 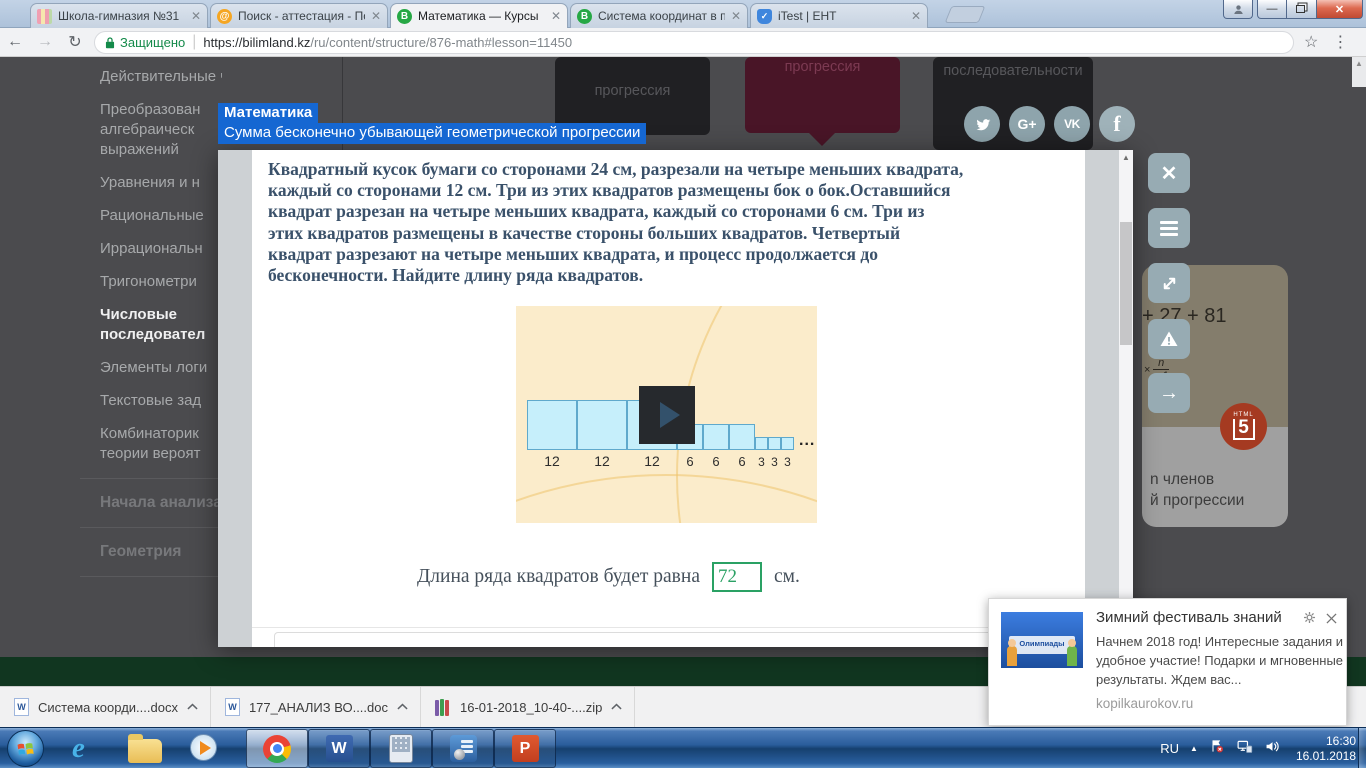 I want to click on file-explorer-icon, so click(x=145, y=748).